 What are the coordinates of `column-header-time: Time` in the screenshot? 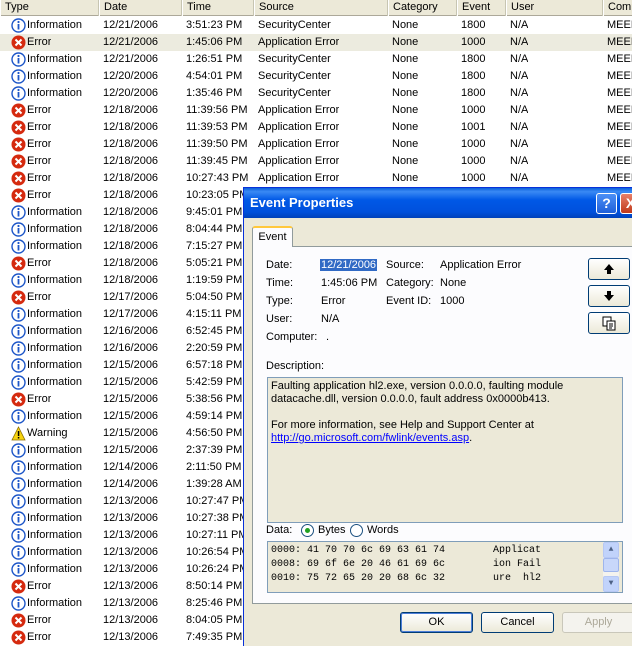 It's located at (218, 8).